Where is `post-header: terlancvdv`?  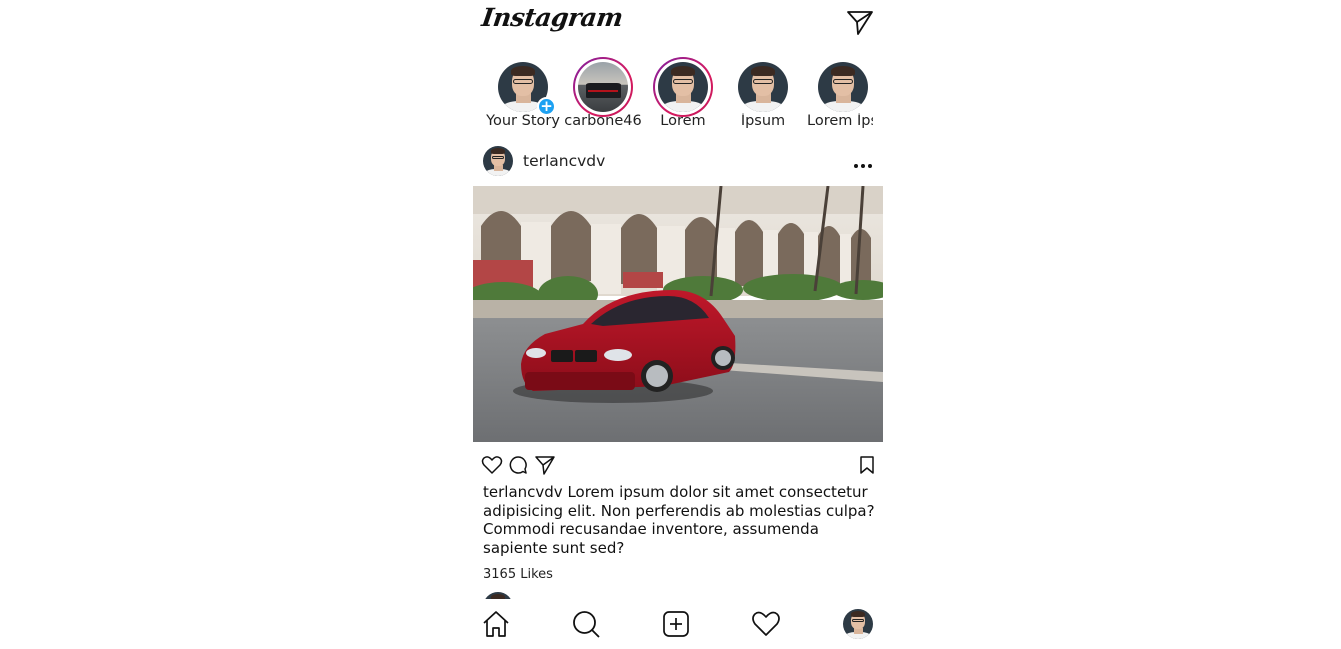 post-header: terlancvdv is located at coordinates (678, 162).